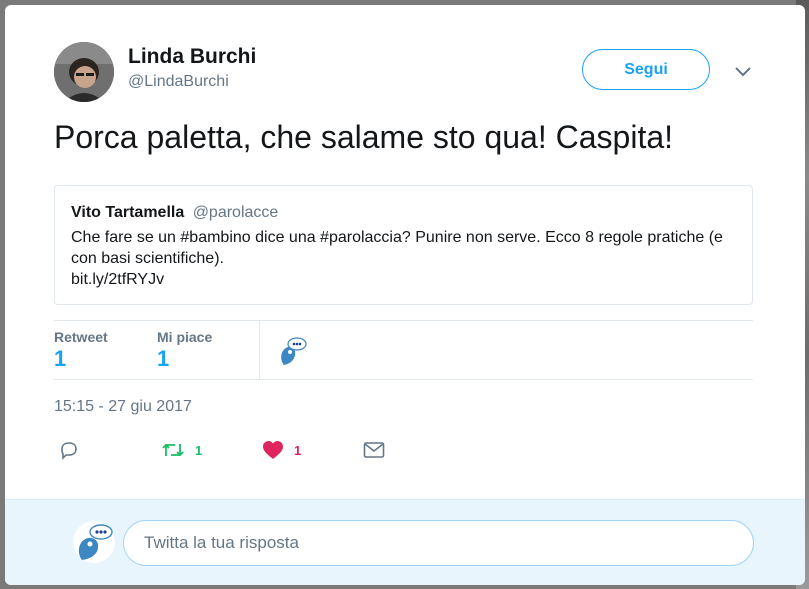 Image resolution: width=809 pixels, height=589 pixels. I want to click on quoted-author-handle: @parolacce, so click(235, 212).